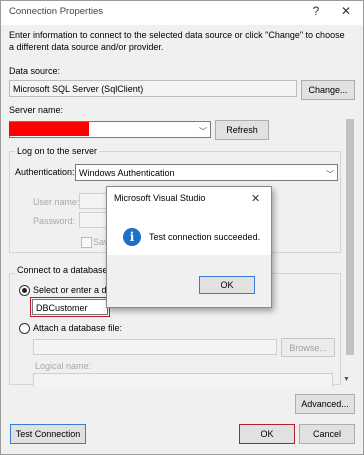 Image resolution: width=364 pixels, height=455 pixels. What do you see at coordinates (316, 13) in the screenshot?
I see `help-icon: ?` at bounding box center [316, 13].